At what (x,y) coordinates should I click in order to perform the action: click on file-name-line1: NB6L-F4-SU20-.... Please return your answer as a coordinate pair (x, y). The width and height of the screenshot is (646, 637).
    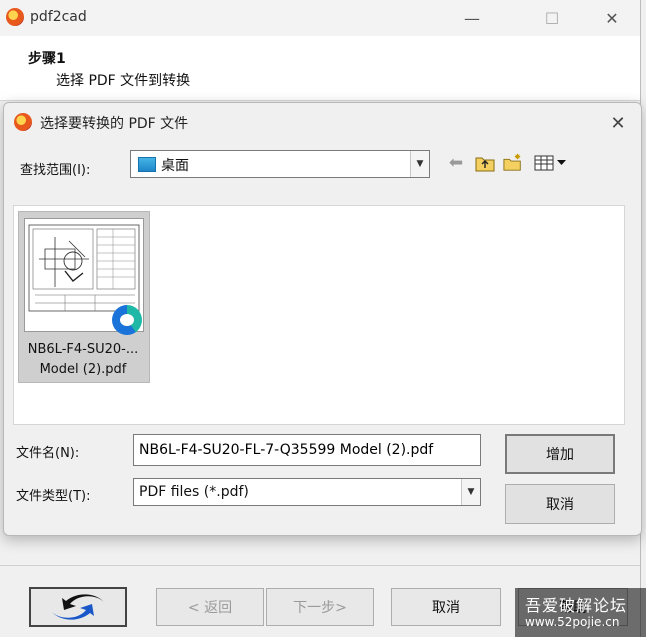
    Looking at the image, I should click on (83, 349).